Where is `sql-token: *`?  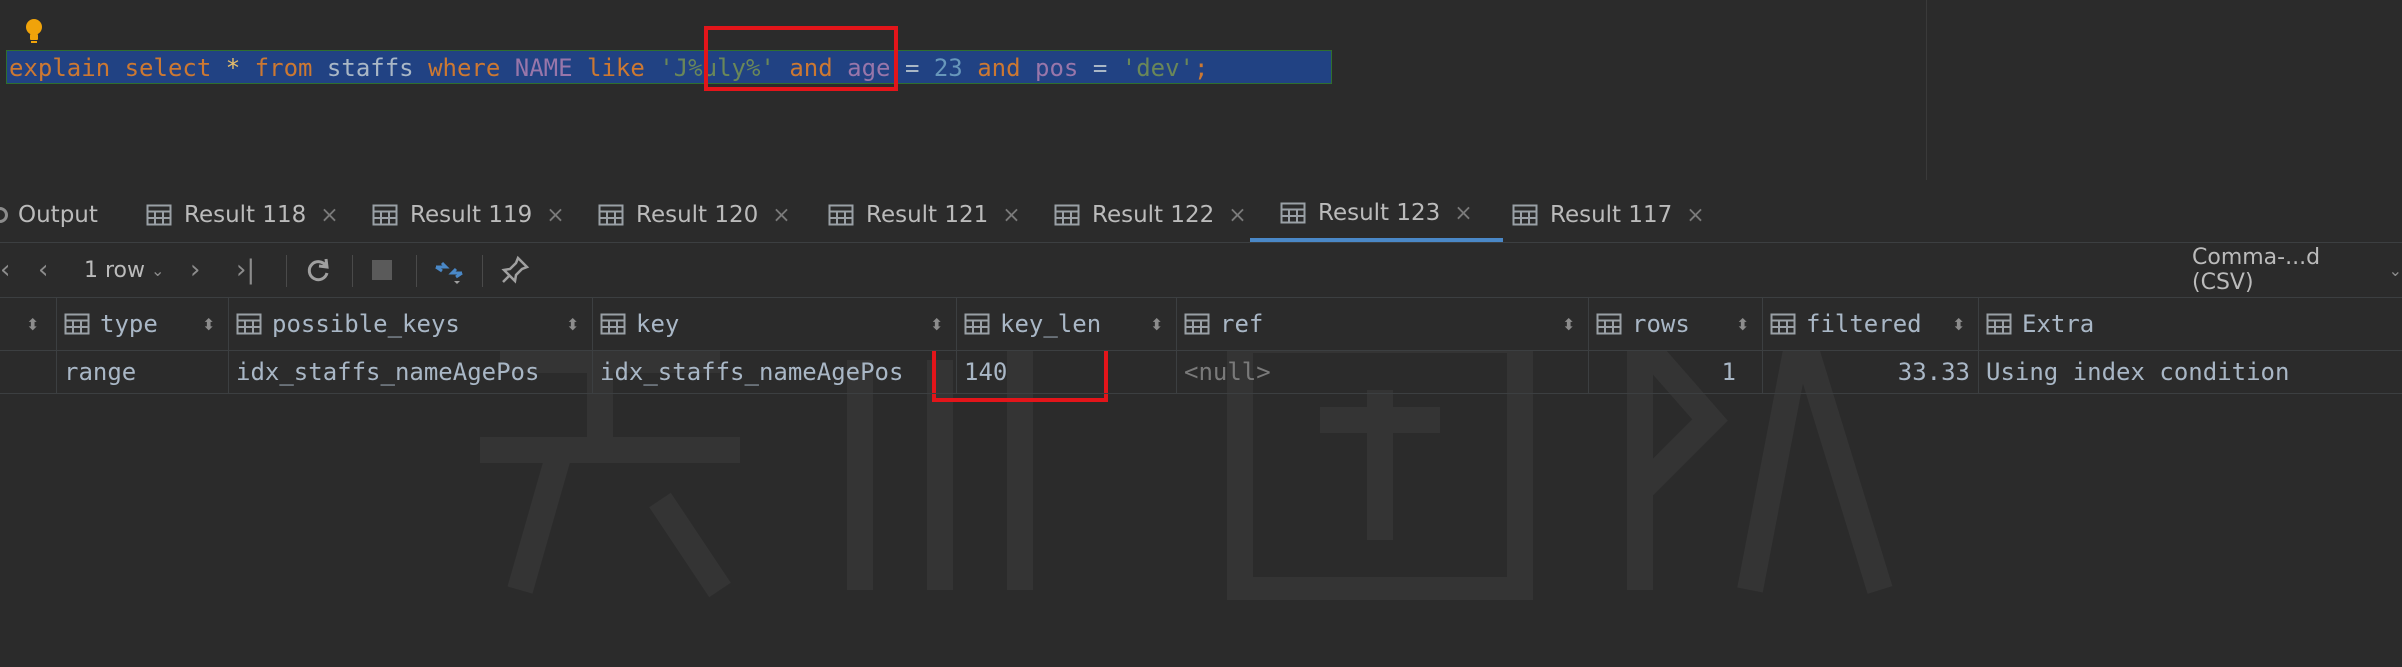
sql-token: * is located at coordinates (233, 68).